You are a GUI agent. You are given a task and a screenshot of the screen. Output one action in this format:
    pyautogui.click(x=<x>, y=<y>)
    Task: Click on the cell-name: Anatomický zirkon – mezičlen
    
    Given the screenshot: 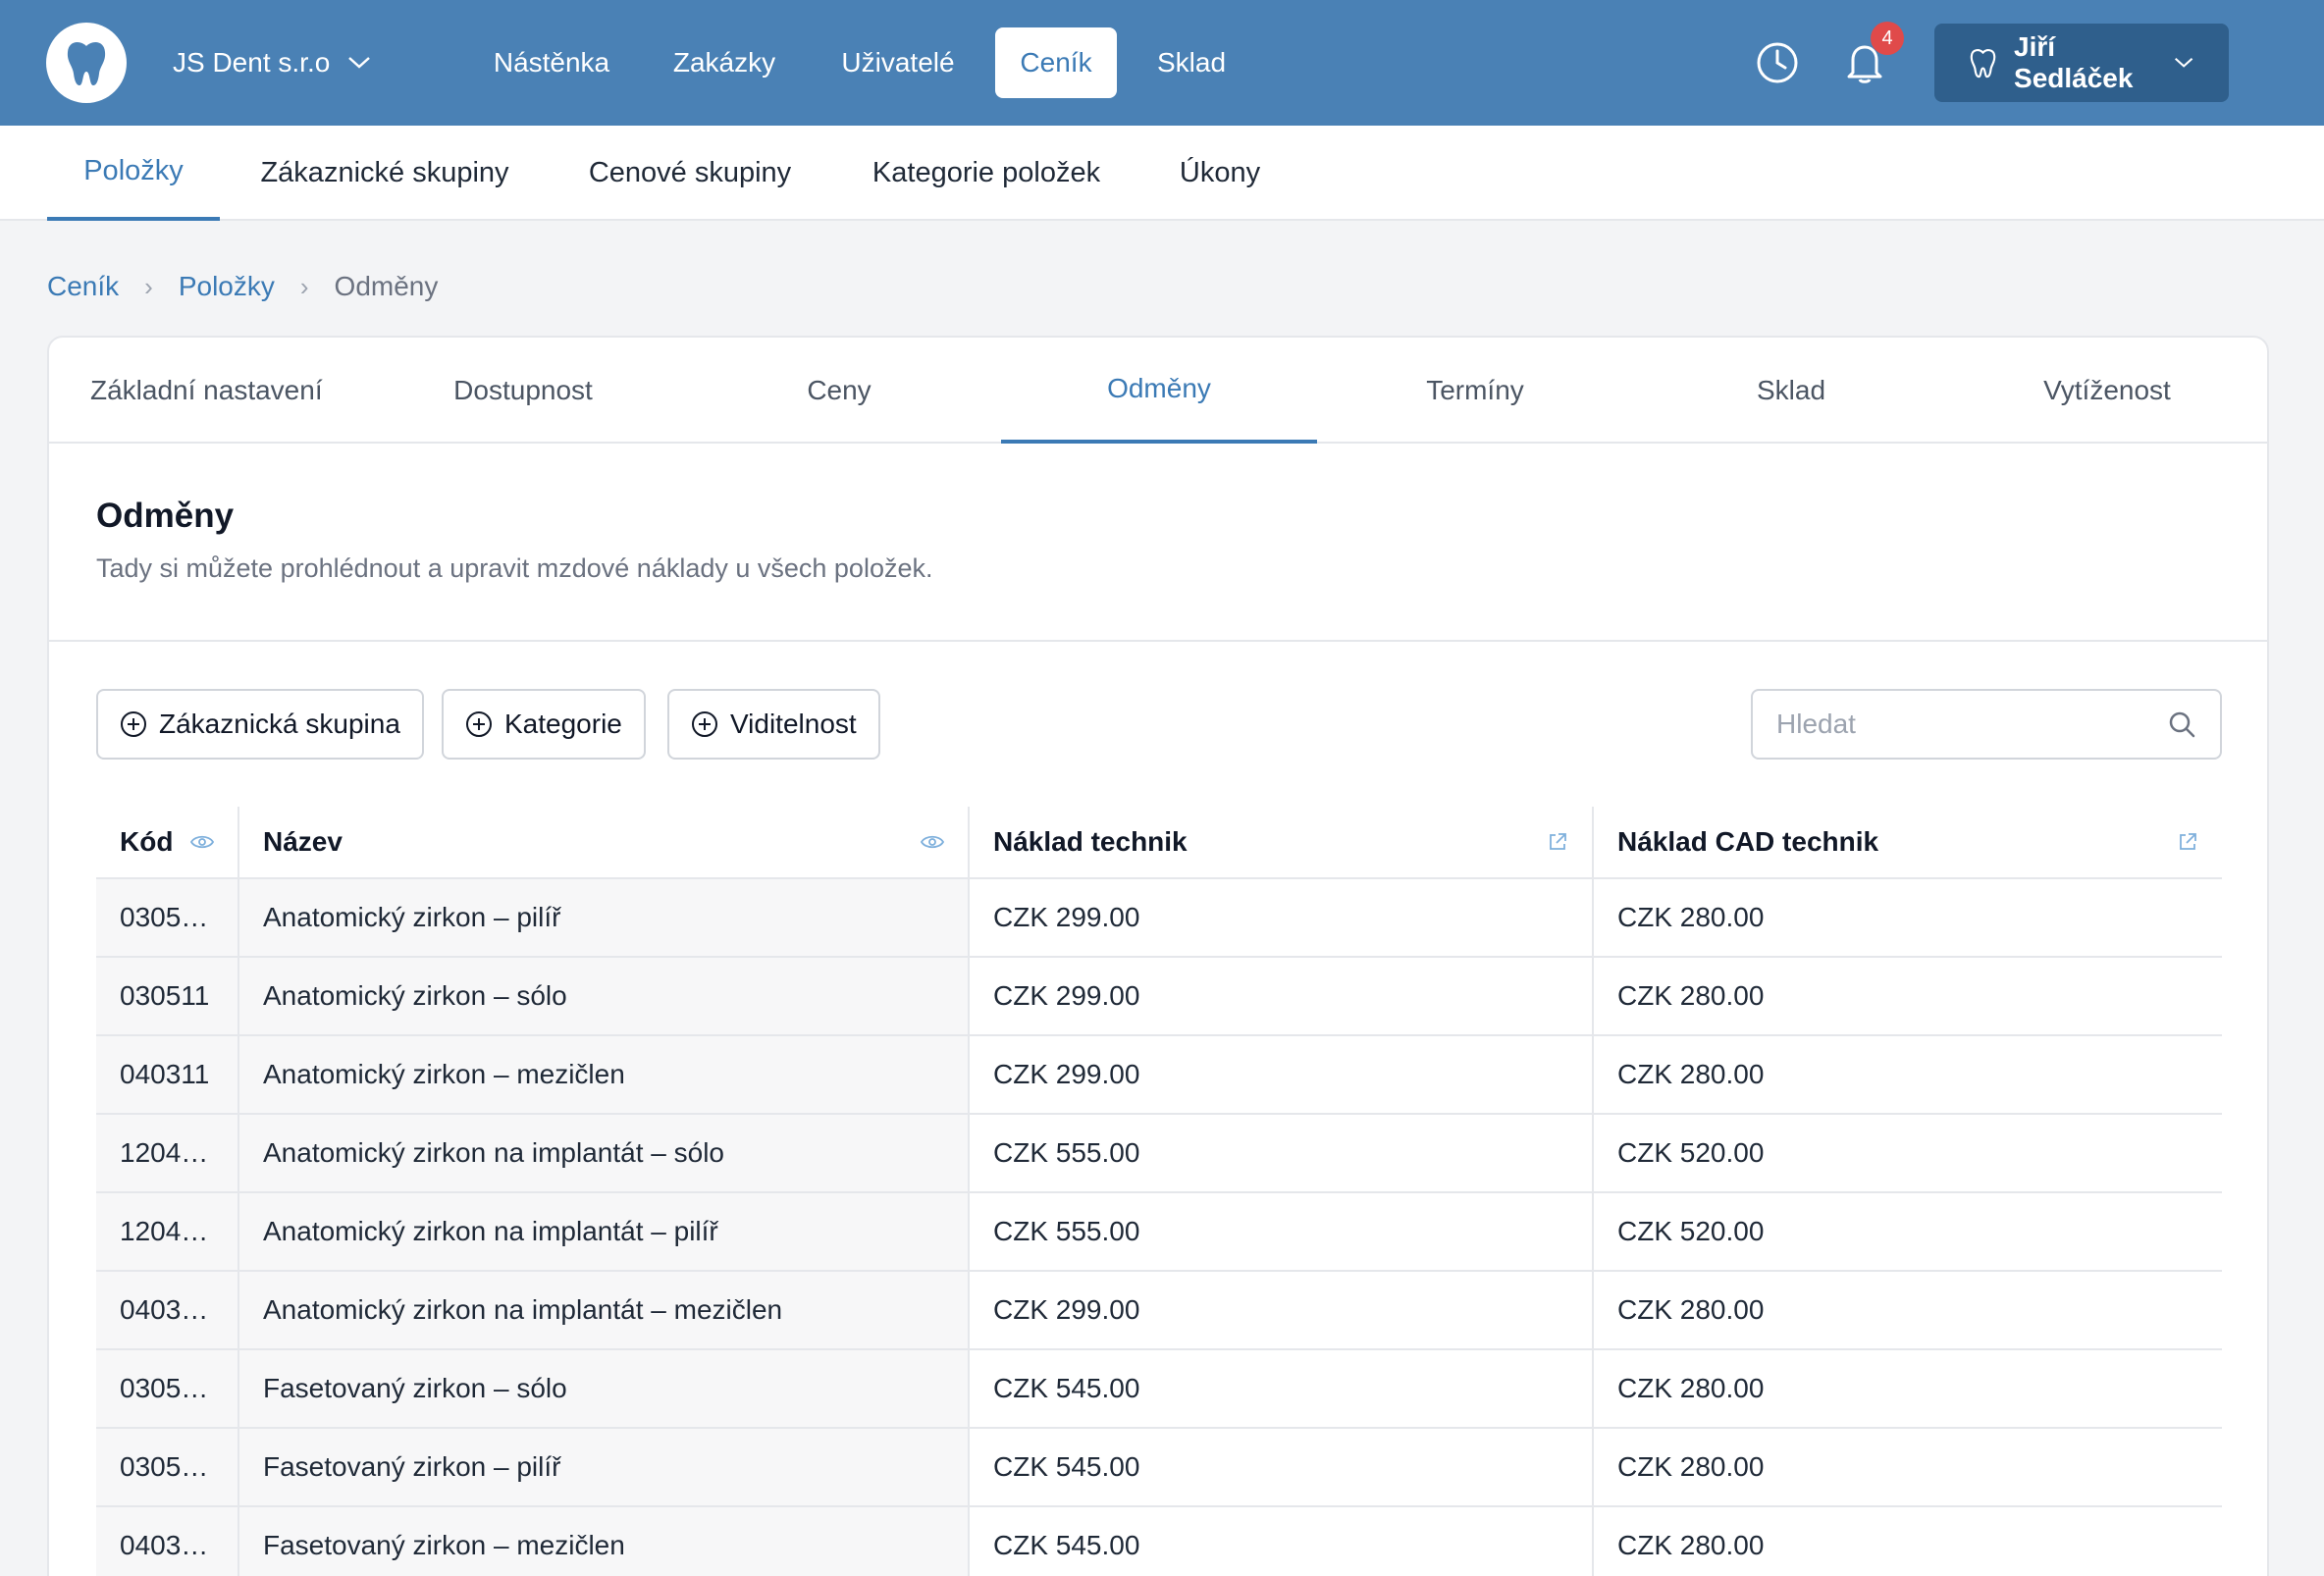 What is the action you would take?
    pyautogui.click(x=605, y=1074)
    